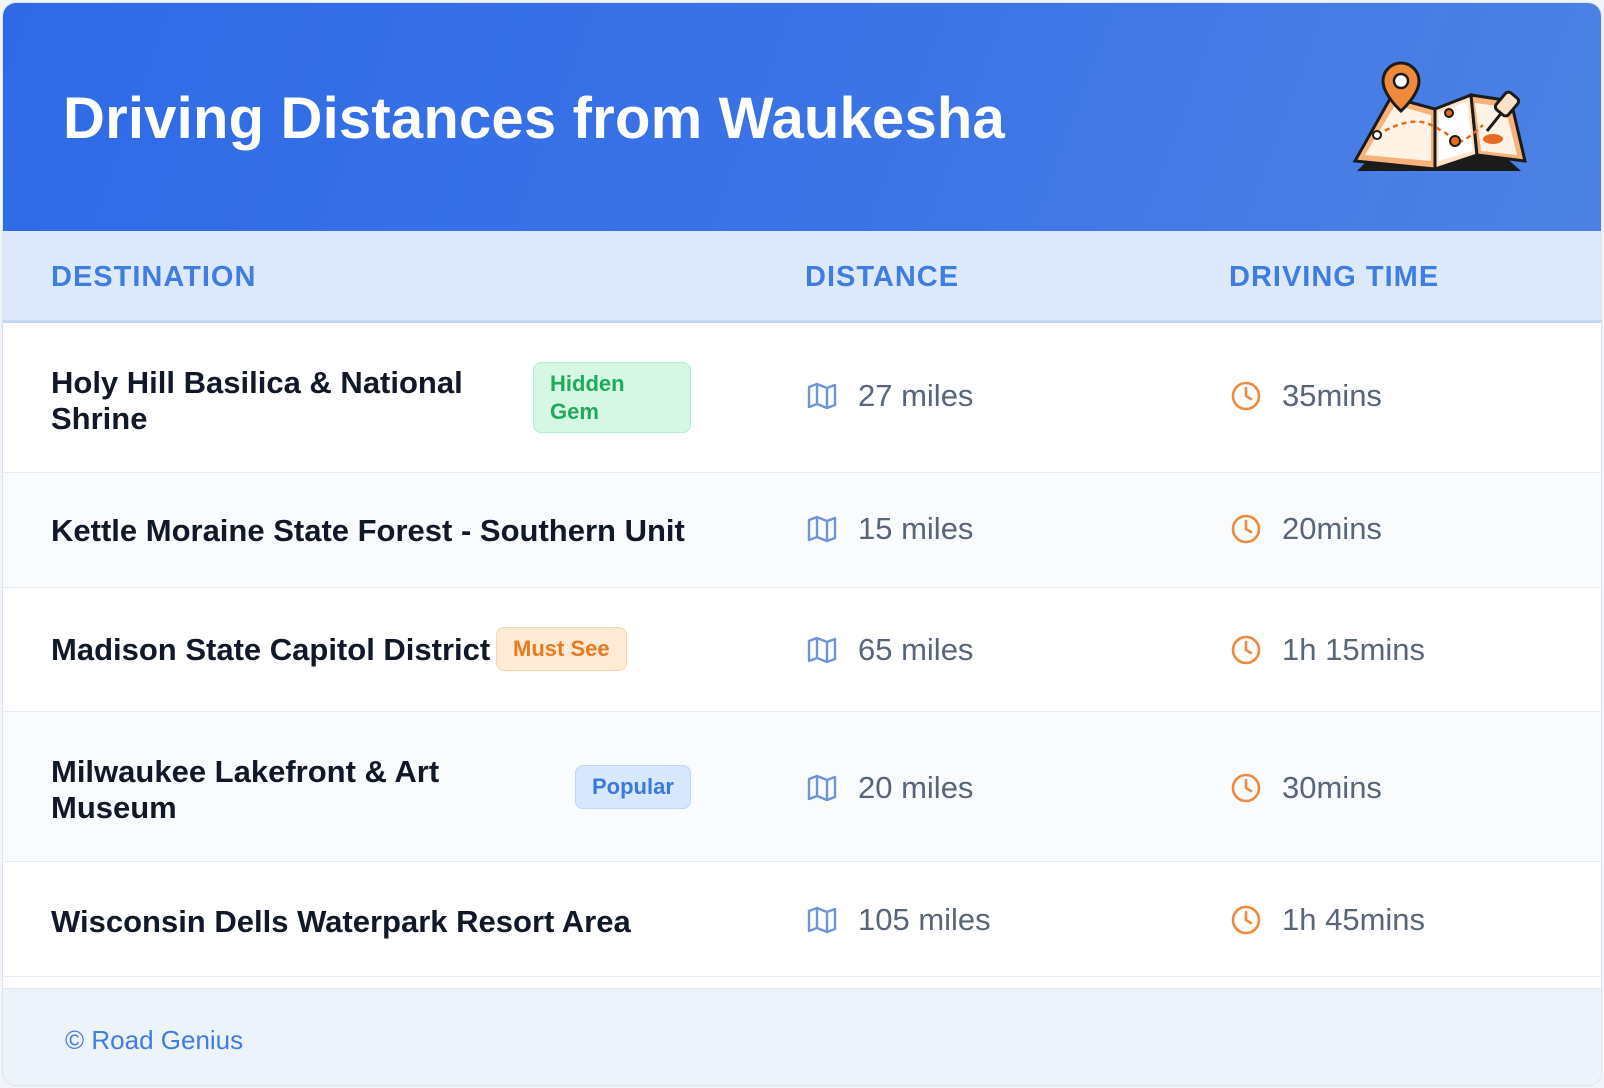 Image resolution: width=1604 pixels, height=1088 pixels. I want to click on distance-value: 27 miles, so click(916, 395).